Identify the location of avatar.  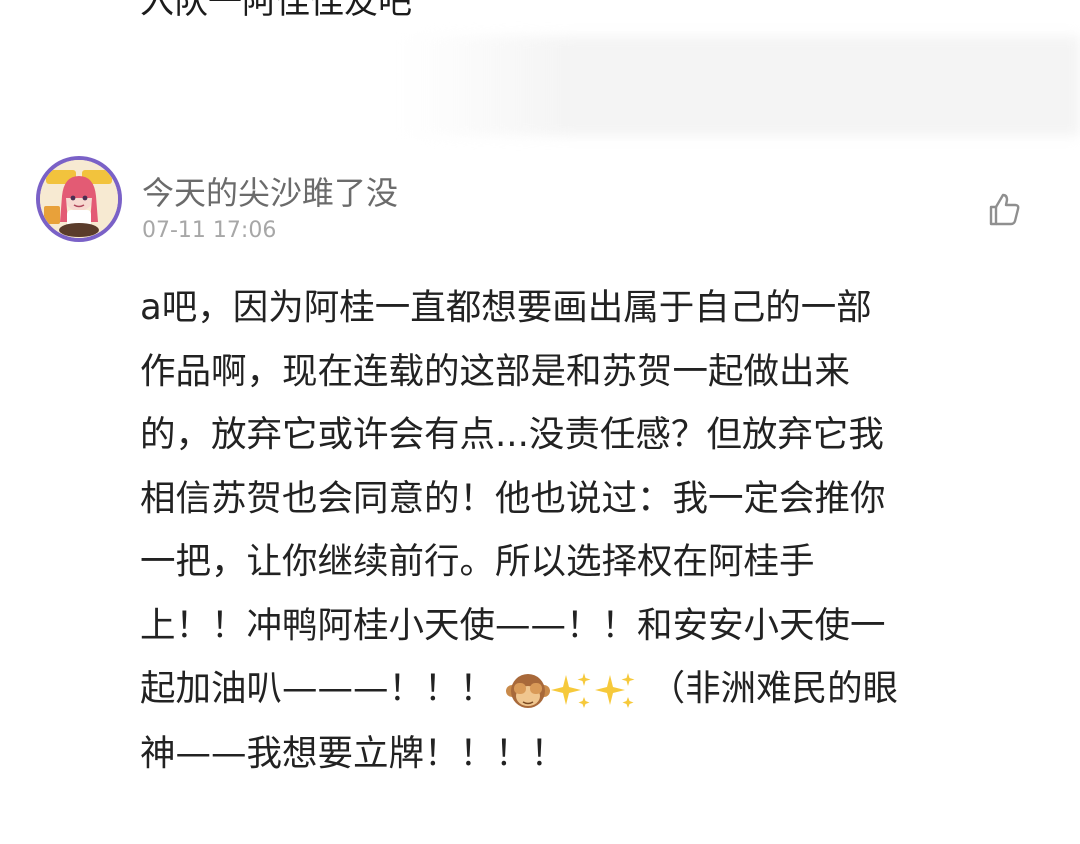
(79, 199).